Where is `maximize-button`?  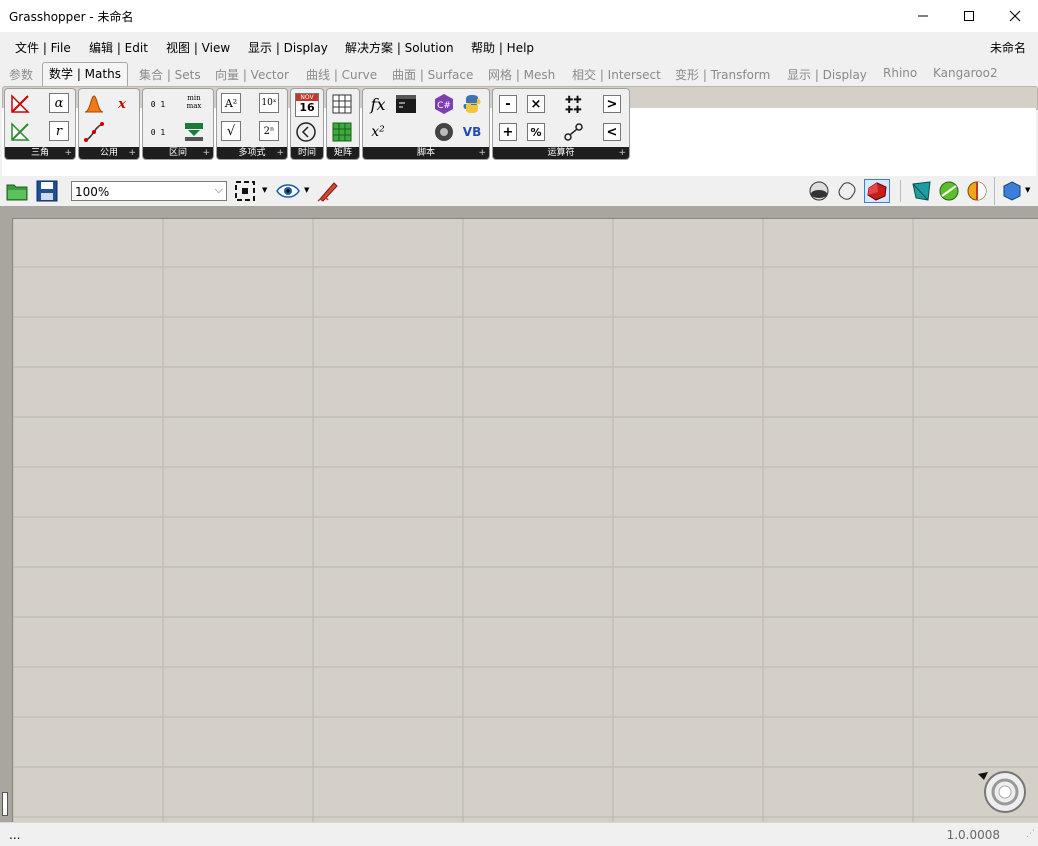
maximize-button is located at coordinates (969, 16).